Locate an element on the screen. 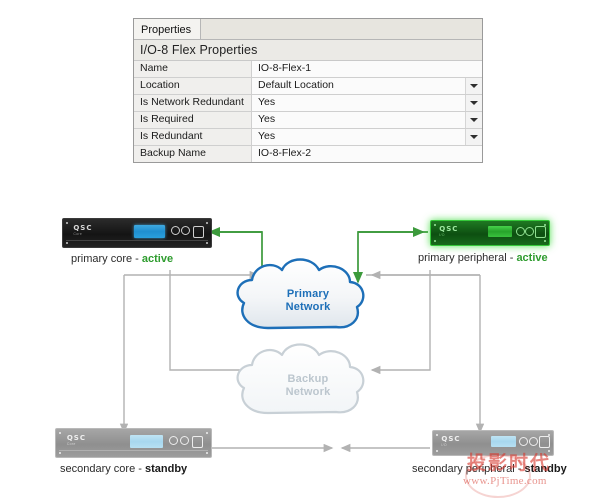  property-value: IO-8-Flex-2 is located at coordinates (359, 154).